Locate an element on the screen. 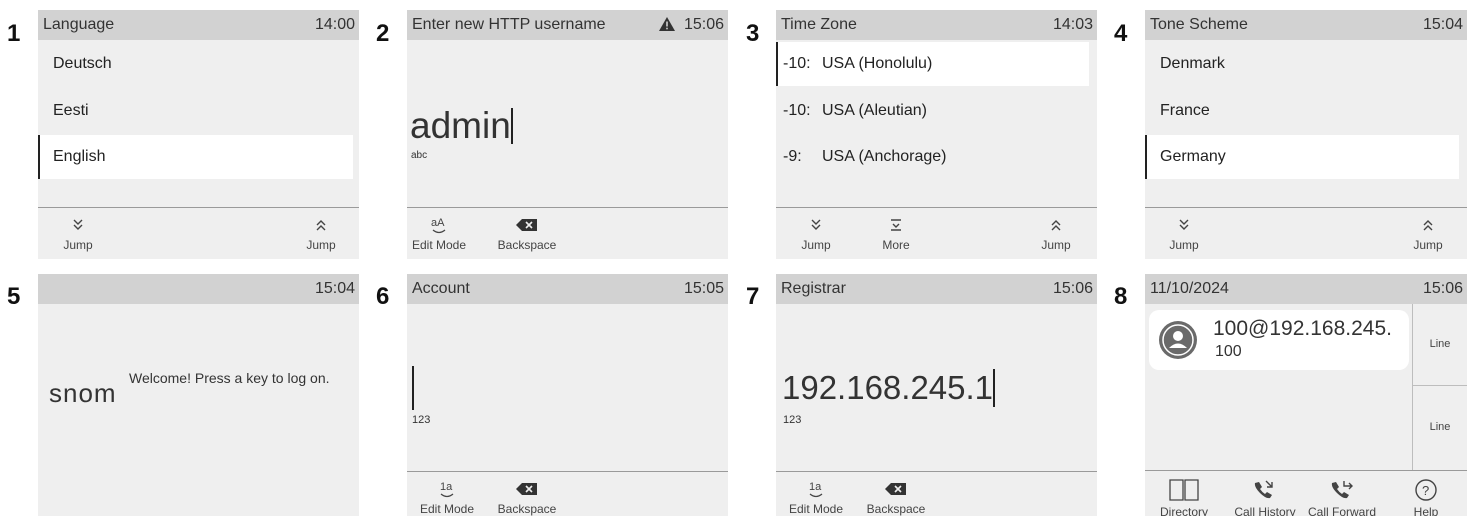 The width and height of the screenshot is (1477, 516). account-input: 123 is located at coordinates (567, 387).